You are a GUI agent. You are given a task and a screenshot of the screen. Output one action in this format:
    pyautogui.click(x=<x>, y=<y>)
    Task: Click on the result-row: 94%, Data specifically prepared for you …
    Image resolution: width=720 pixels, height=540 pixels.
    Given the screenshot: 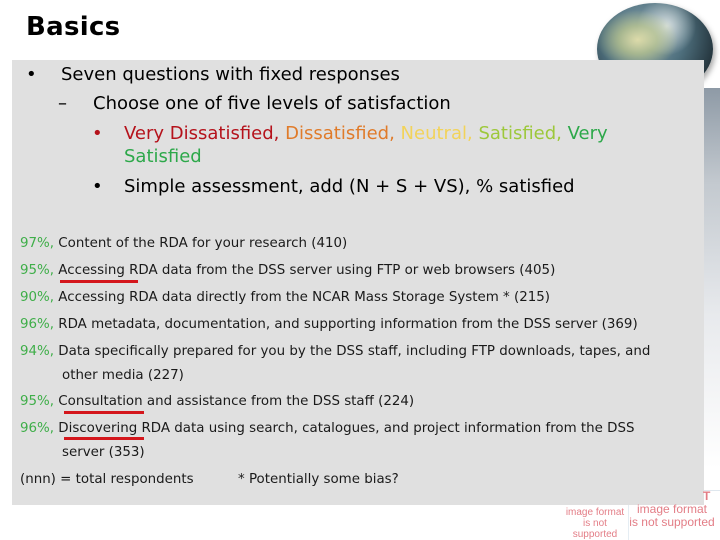 What is the action you would take?
    pyautogui.click(x=335, y=352)
    